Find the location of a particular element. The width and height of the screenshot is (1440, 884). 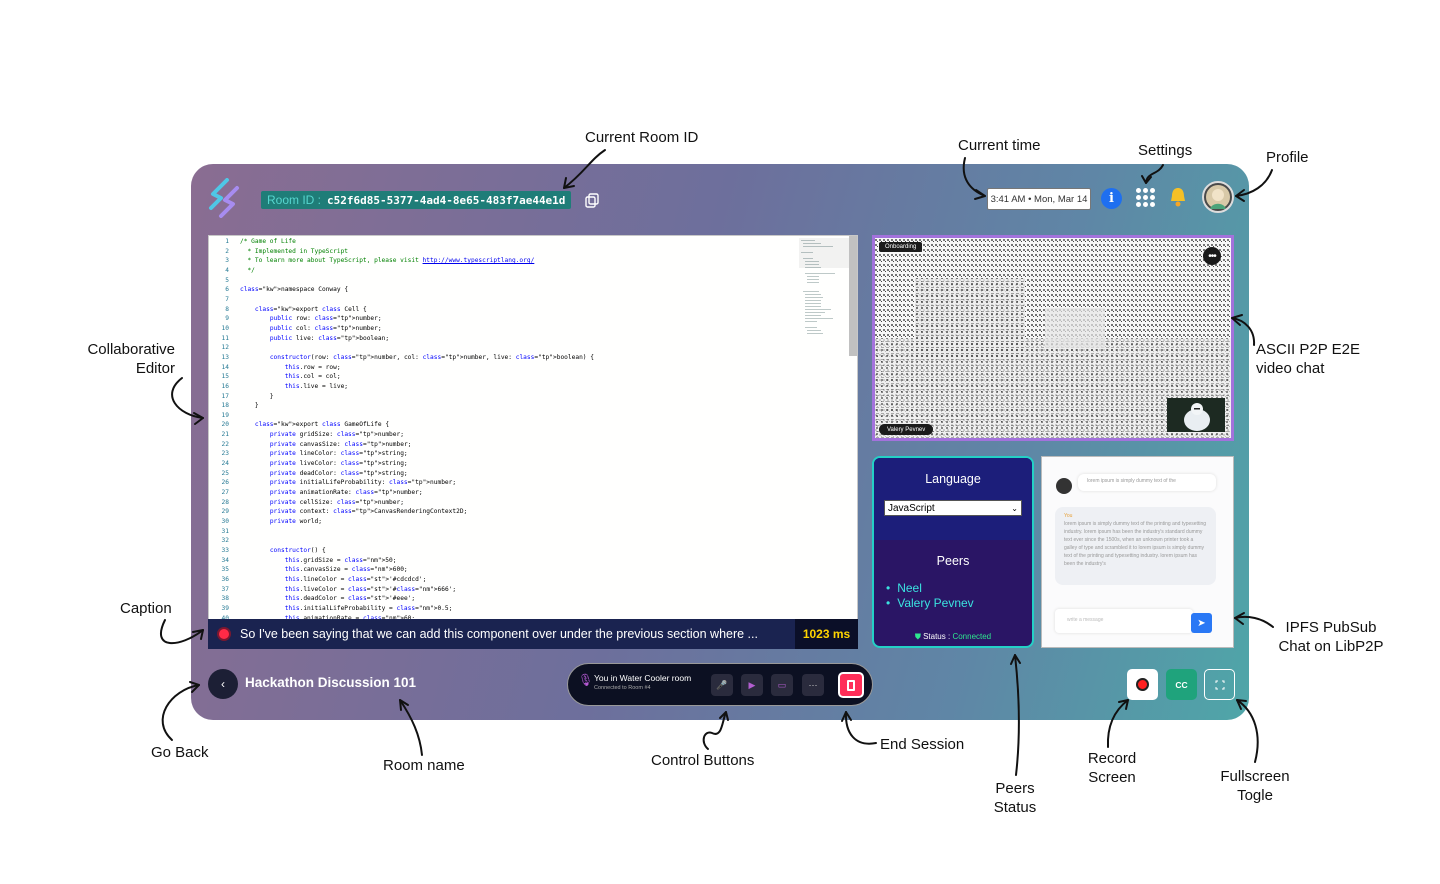

chat-you-label: You is located at coordinates (1068, 516).